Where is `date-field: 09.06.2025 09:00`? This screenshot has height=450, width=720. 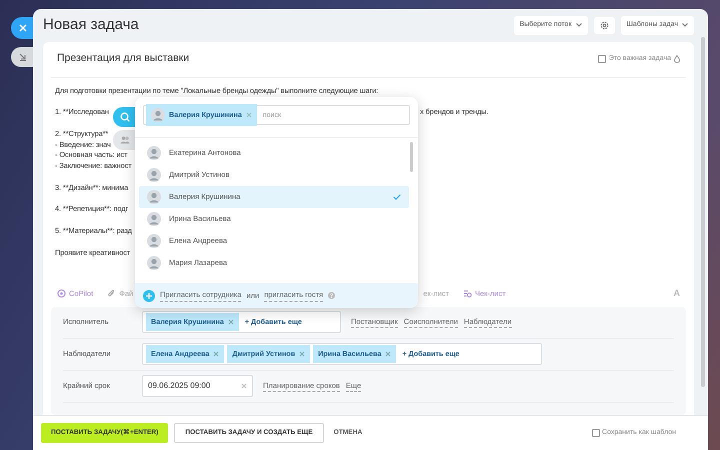
date-field: 09.06.2025 09:00 is located at coordinates (197, 386).